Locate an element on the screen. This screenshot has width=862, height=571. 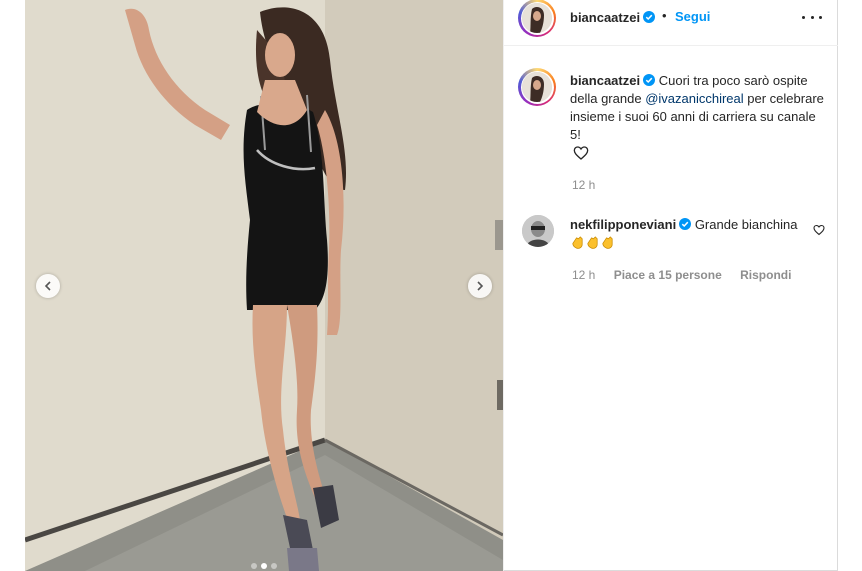
carousel-next-button is located at coordinates (480, 286).